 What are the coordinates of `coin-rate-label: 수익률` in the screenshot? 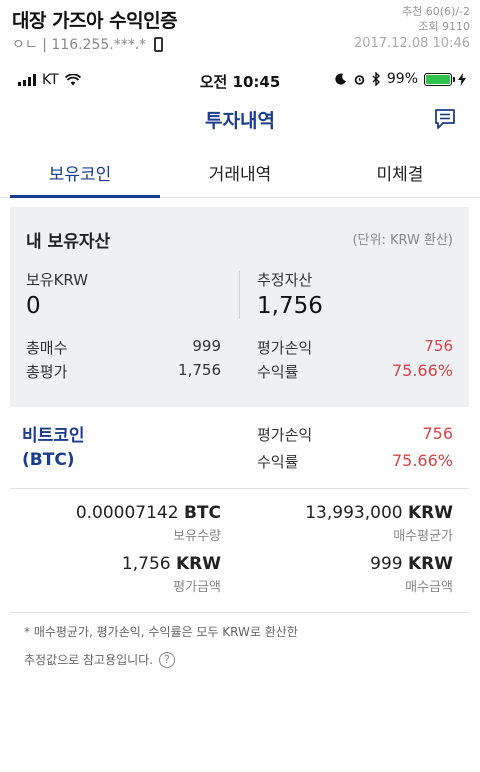 It's located at (278, 462).